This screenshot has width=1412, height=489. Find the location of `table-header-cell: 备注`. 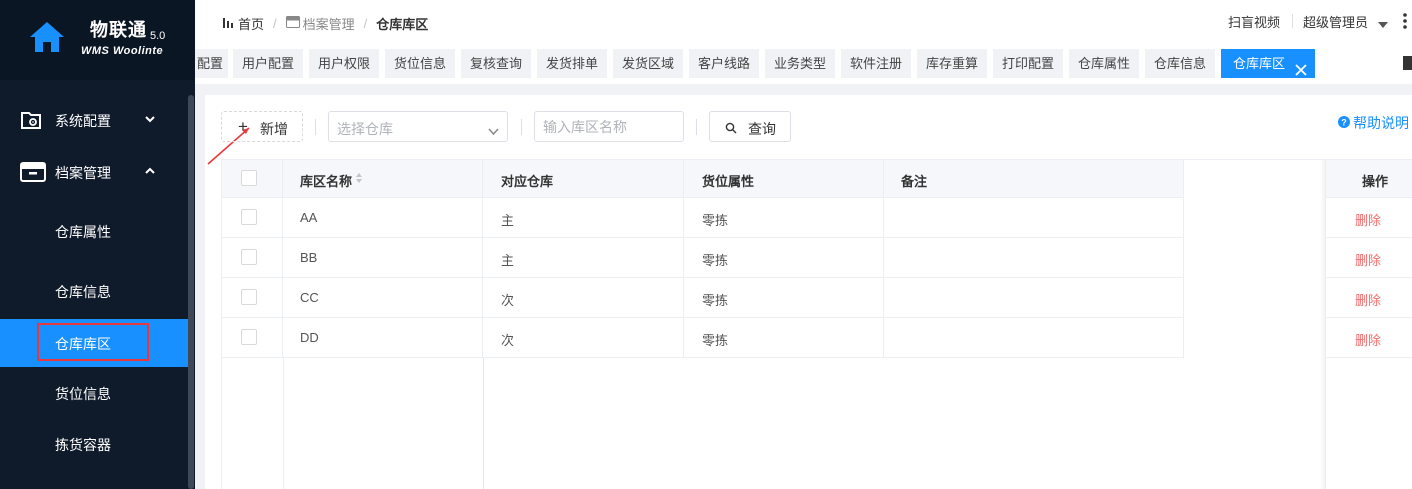

table-header-cell: 备注 is located at coordinates (1034, 179).